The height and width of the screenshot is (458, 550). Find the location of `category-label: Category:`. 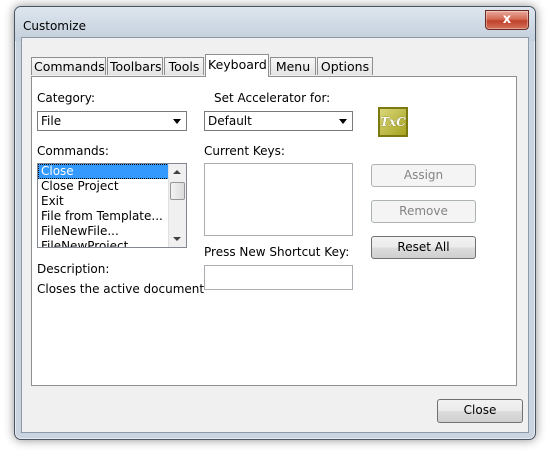

category-label: Category: is located at coordinates (66, 98).